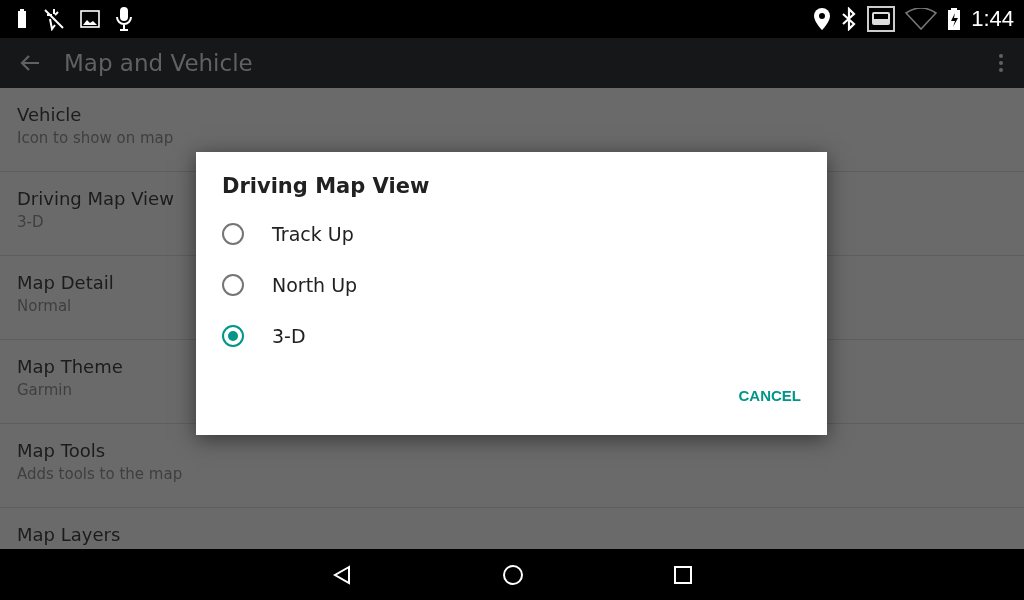 The height and width of the screenshot is (600, 1024). I want to click on setting-title: Map Layers, so click(69, 534).